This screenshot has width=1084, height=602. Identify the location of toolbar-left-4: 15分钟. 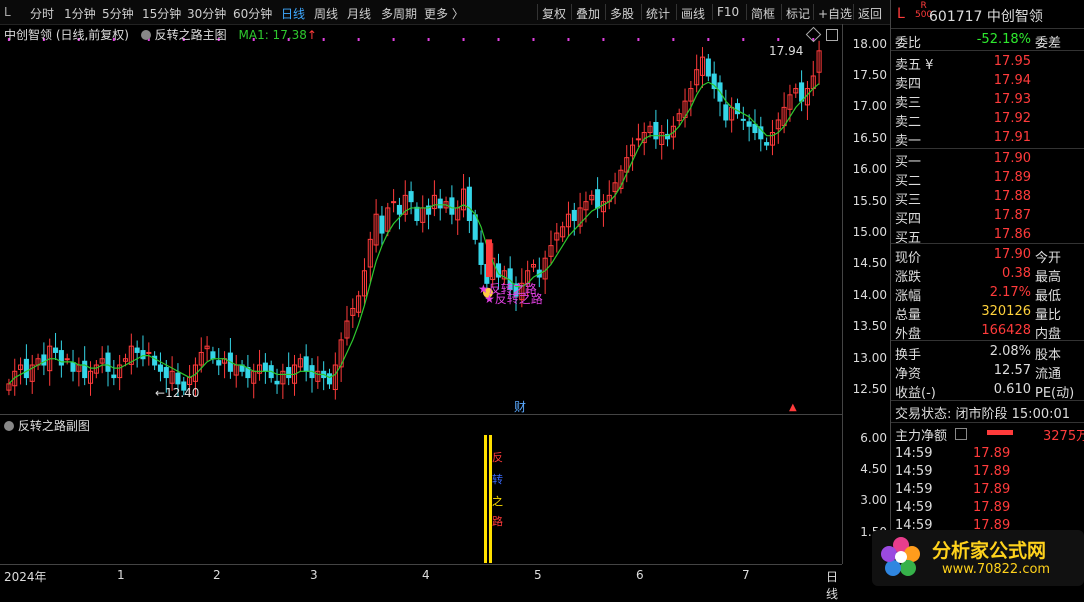
(161, 13).